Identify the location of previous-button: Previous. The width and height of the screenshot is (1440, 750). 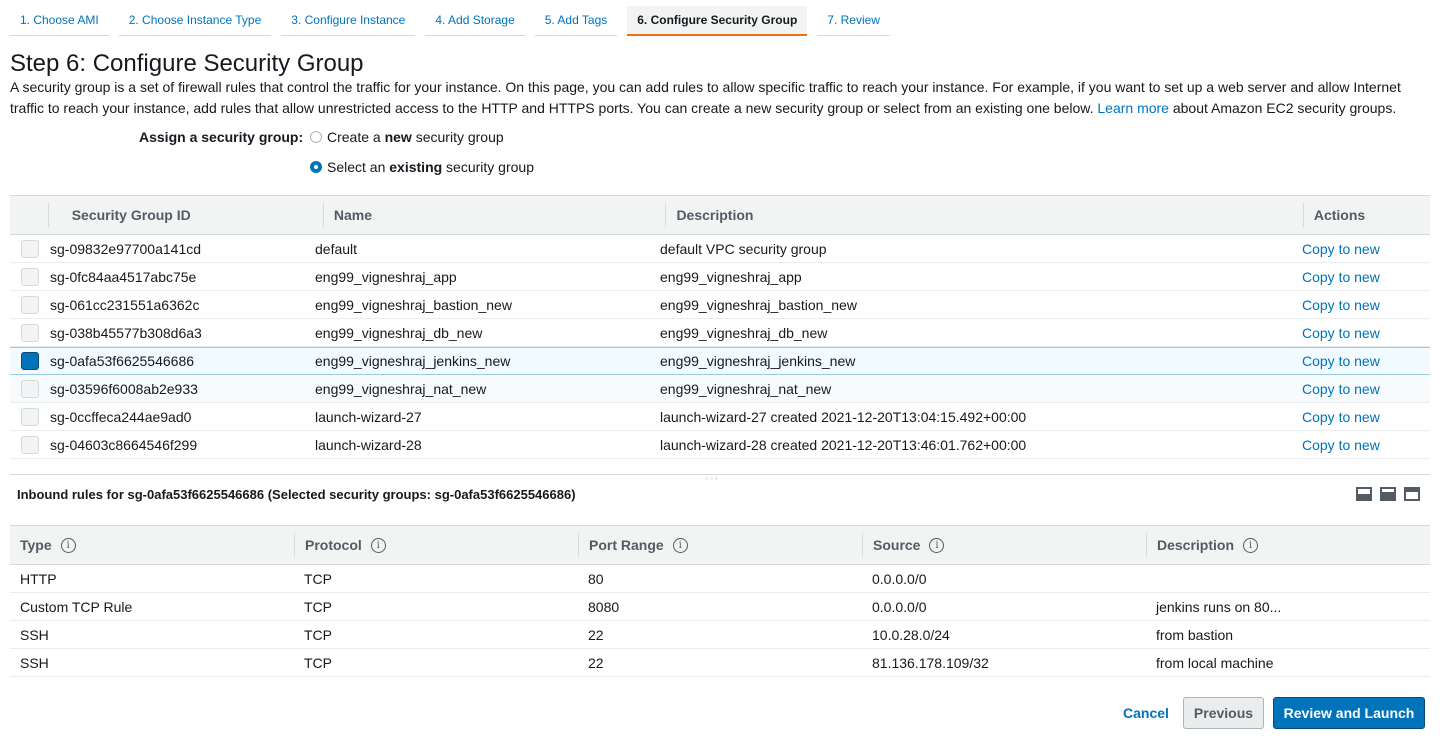
(1223, 713).